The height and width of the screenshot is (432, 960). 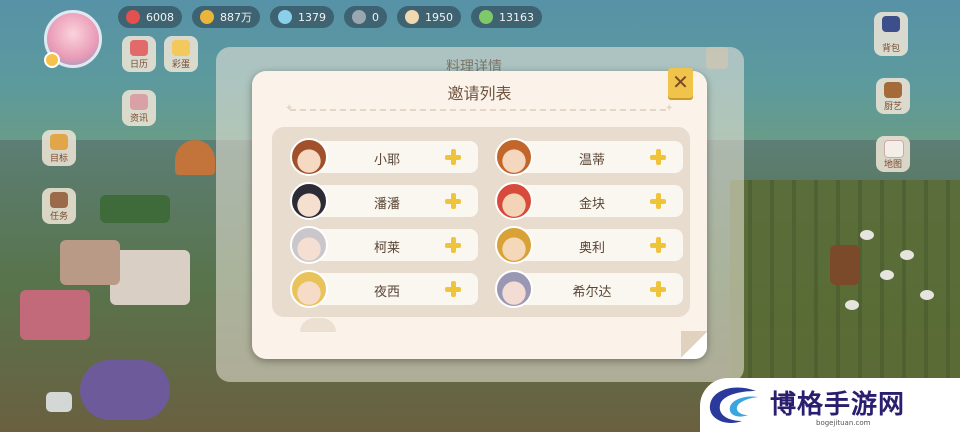 I want to click on task-label: 任务, so click(x=58, y=217).